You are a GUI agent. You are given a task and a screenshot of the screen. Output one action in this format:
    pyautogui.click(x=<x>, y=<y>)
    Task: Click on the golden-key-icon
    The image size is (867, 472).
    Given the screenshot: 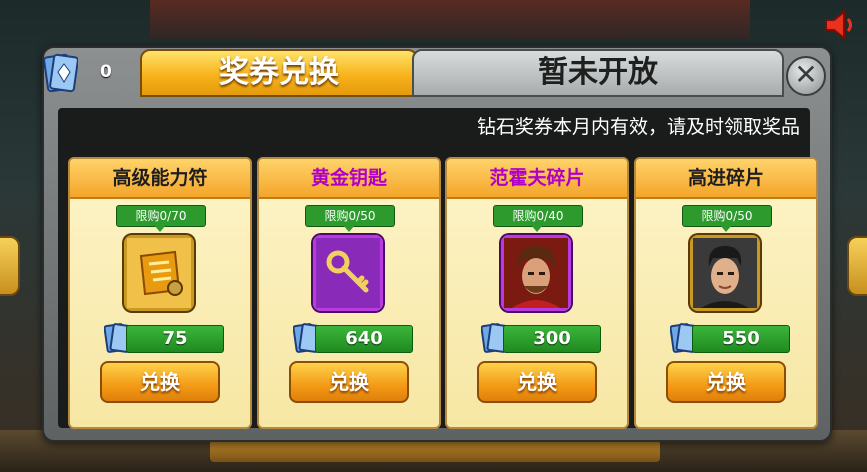 What is the action you would take?
    pyautogui.click(x=348, y=273)
    